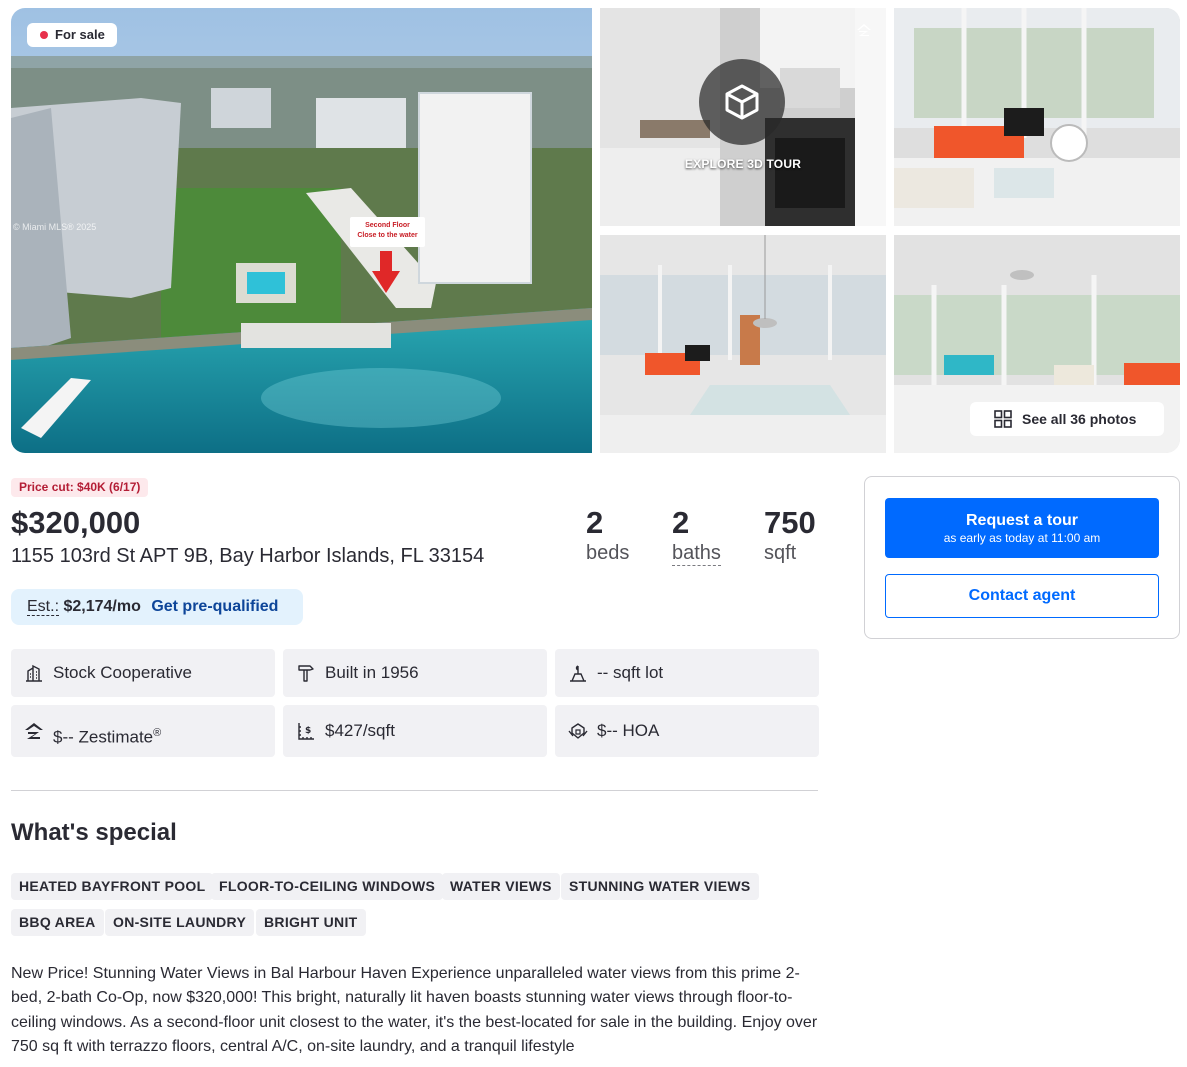 The height and width of the screenshot is (1067, 1187). Describe the element at coordinates (1021, 520) in the screenshot. I see `request-tour-label: Request a tour` at that location.